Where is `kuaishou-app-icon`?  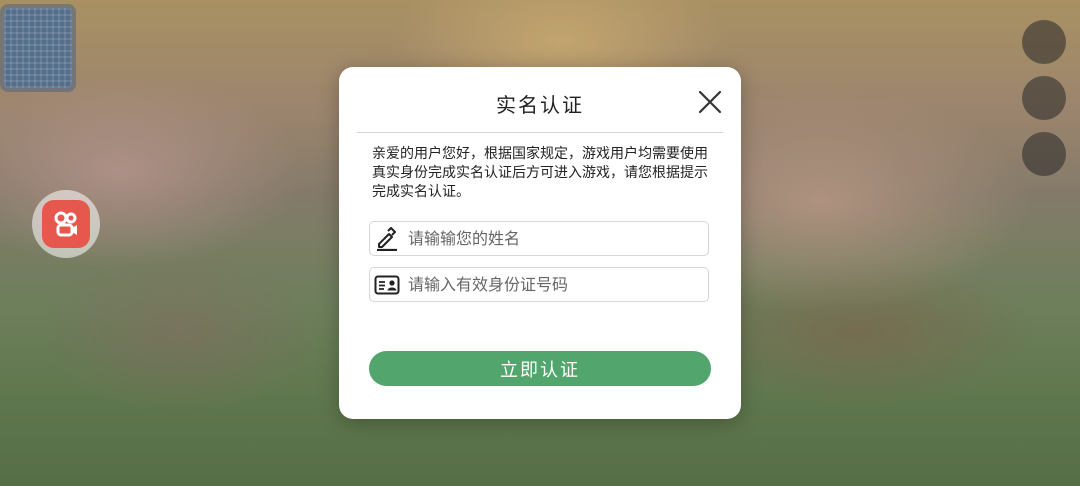 kuaishou-app-icon is located at coordinates (66, 224).